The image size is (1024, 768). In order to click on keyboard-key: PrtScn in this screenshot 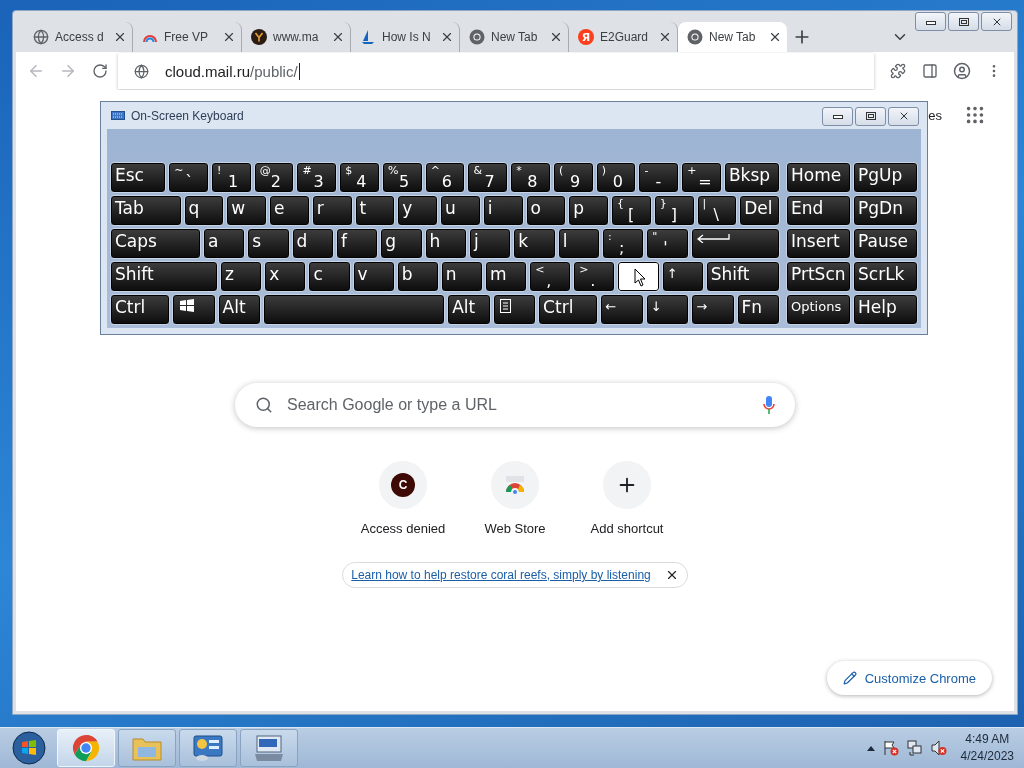, I will do `click(818, 276)`.